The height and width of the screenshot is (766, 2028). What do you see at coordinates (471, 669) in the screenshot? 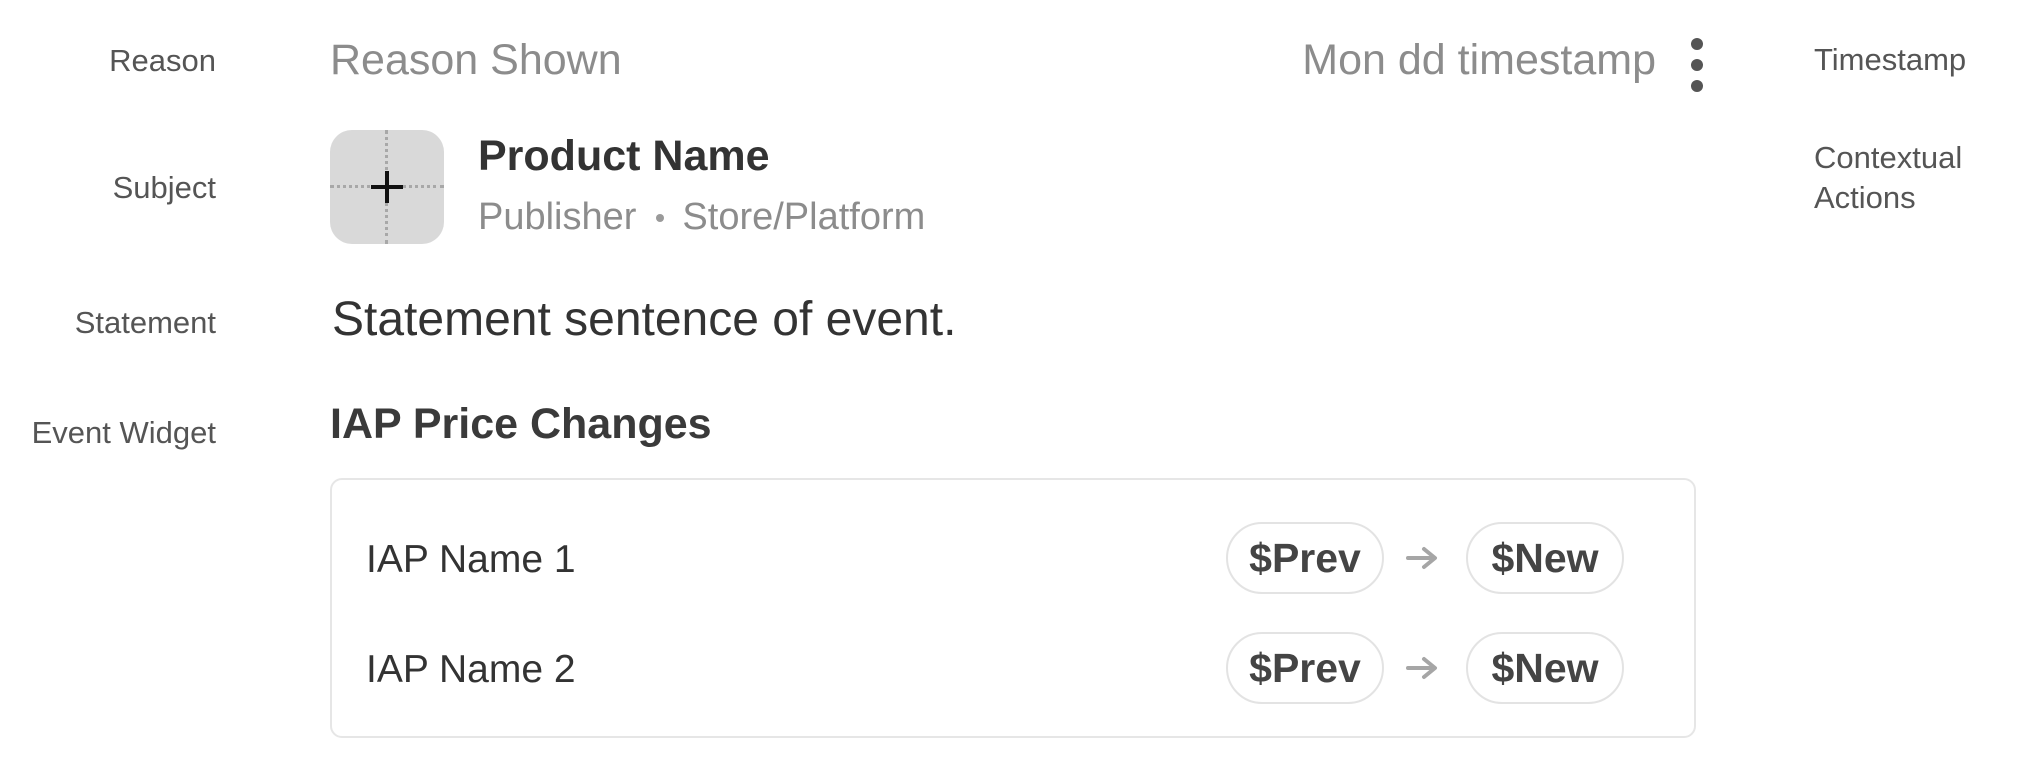
I see `iap-name: IAP Name 2` at bounding box center [471, 669].